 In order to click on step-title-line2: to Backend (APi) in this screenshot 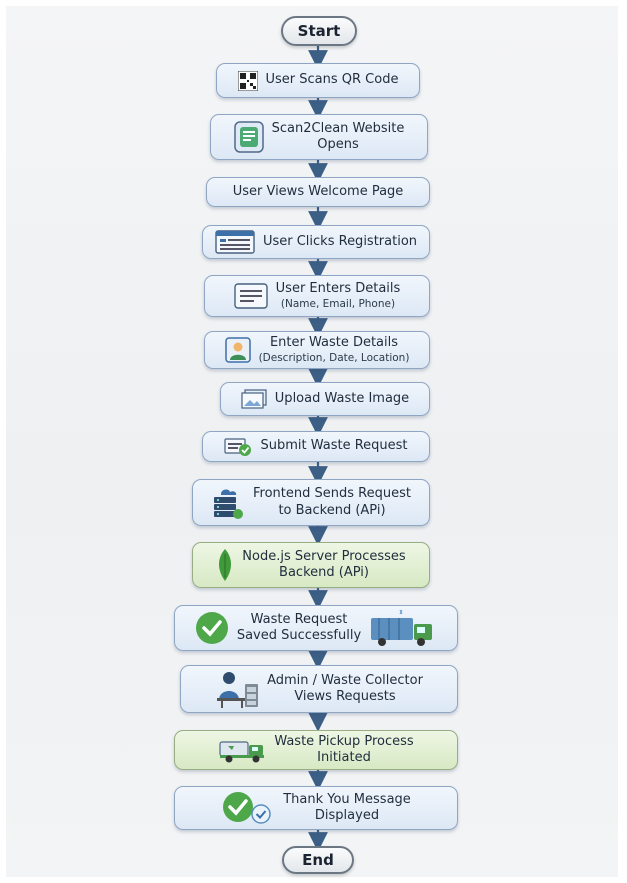, I will do `click(332, 510)`.